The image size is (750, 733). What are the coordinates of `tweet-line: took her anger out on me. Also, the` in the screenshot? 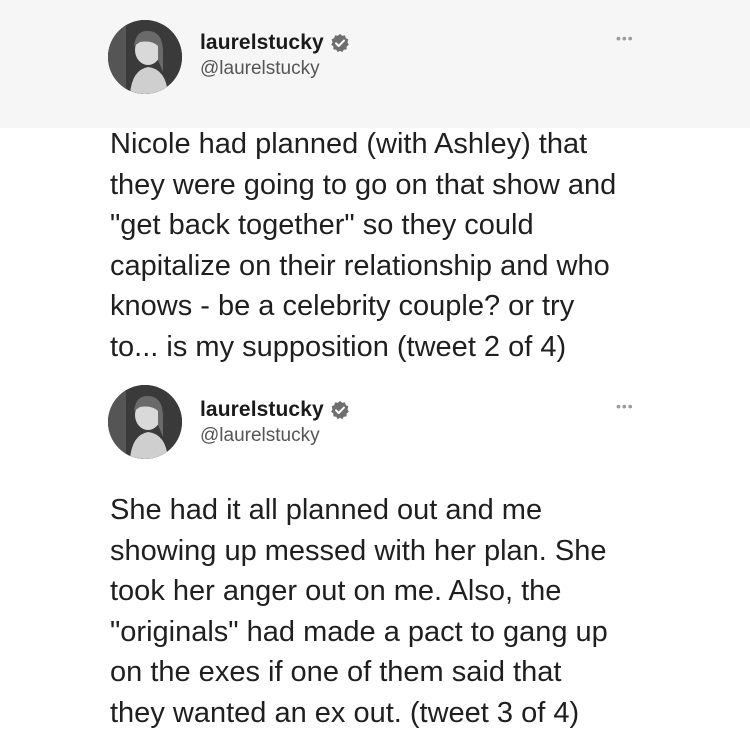 It's located at (336, 591).